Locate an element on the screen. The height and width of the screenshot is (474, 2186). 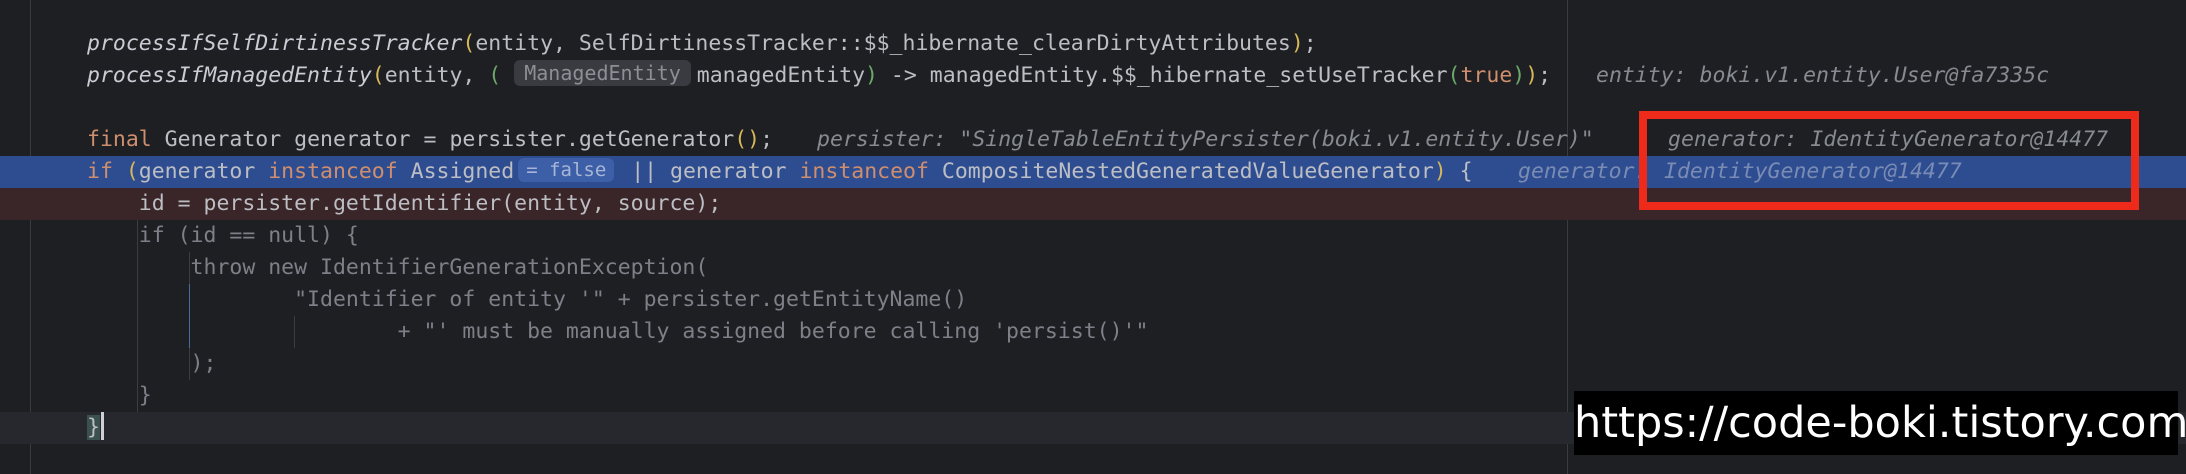
paren: () is located at coordinates (747, 139).